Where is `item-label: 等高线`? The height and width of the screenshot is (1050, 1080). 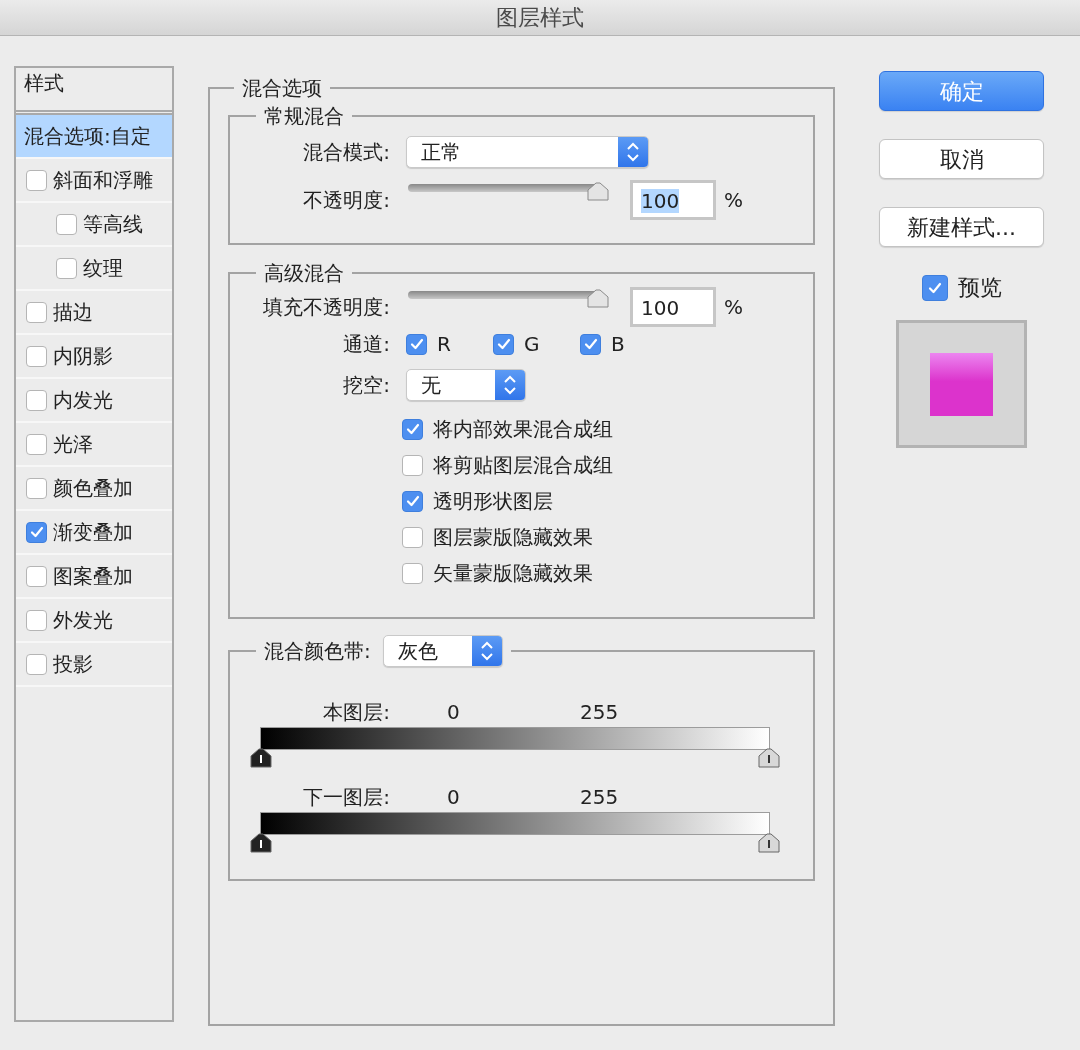 item-label: 等高线 is located at coordinates (113, 224).